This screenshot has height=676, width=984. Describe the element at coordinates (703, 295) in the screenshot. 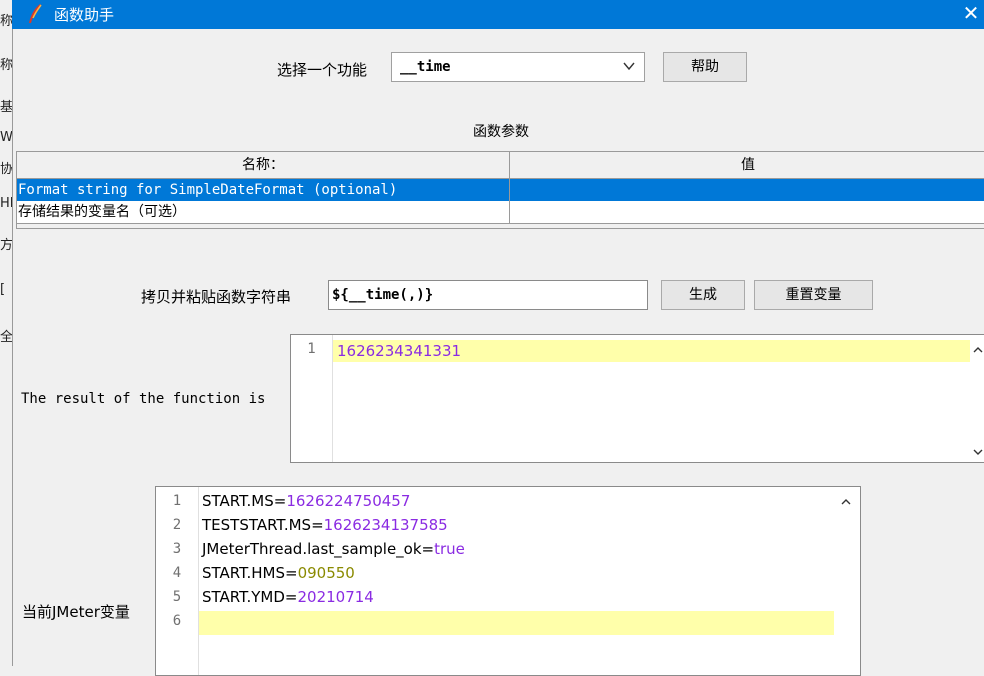

I see `generate-button: 生成` at that location.